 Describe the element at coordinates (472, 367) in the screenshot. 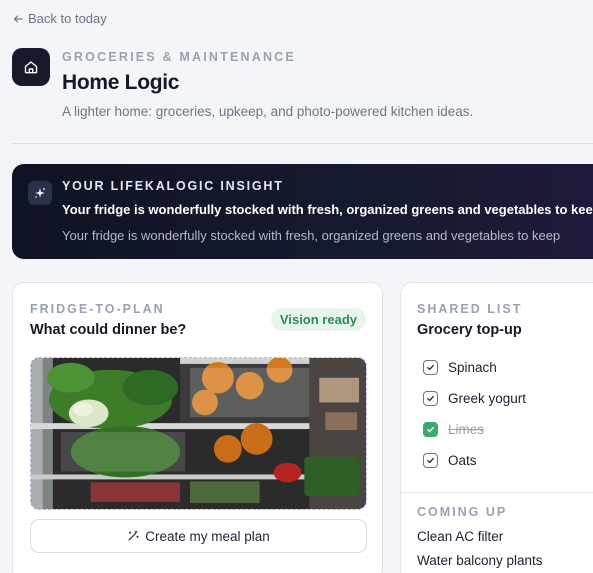

I see `list-item-label: Spinach` at that location.